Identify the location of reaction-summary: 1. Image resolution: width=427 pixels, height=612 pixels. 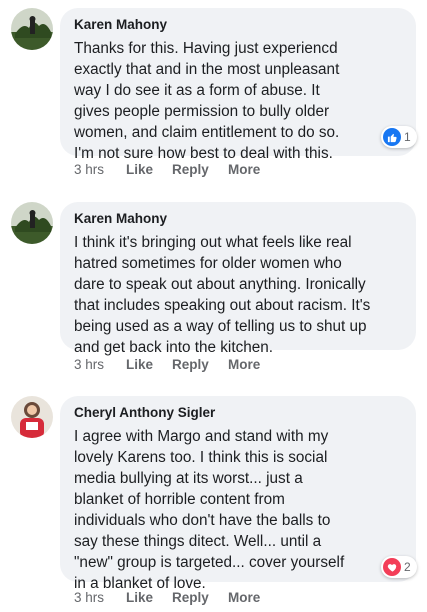
(399, 137).